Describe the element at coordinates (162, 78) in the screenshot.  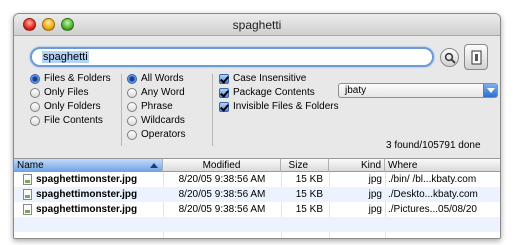
I see `option-label: All Words` at that location.